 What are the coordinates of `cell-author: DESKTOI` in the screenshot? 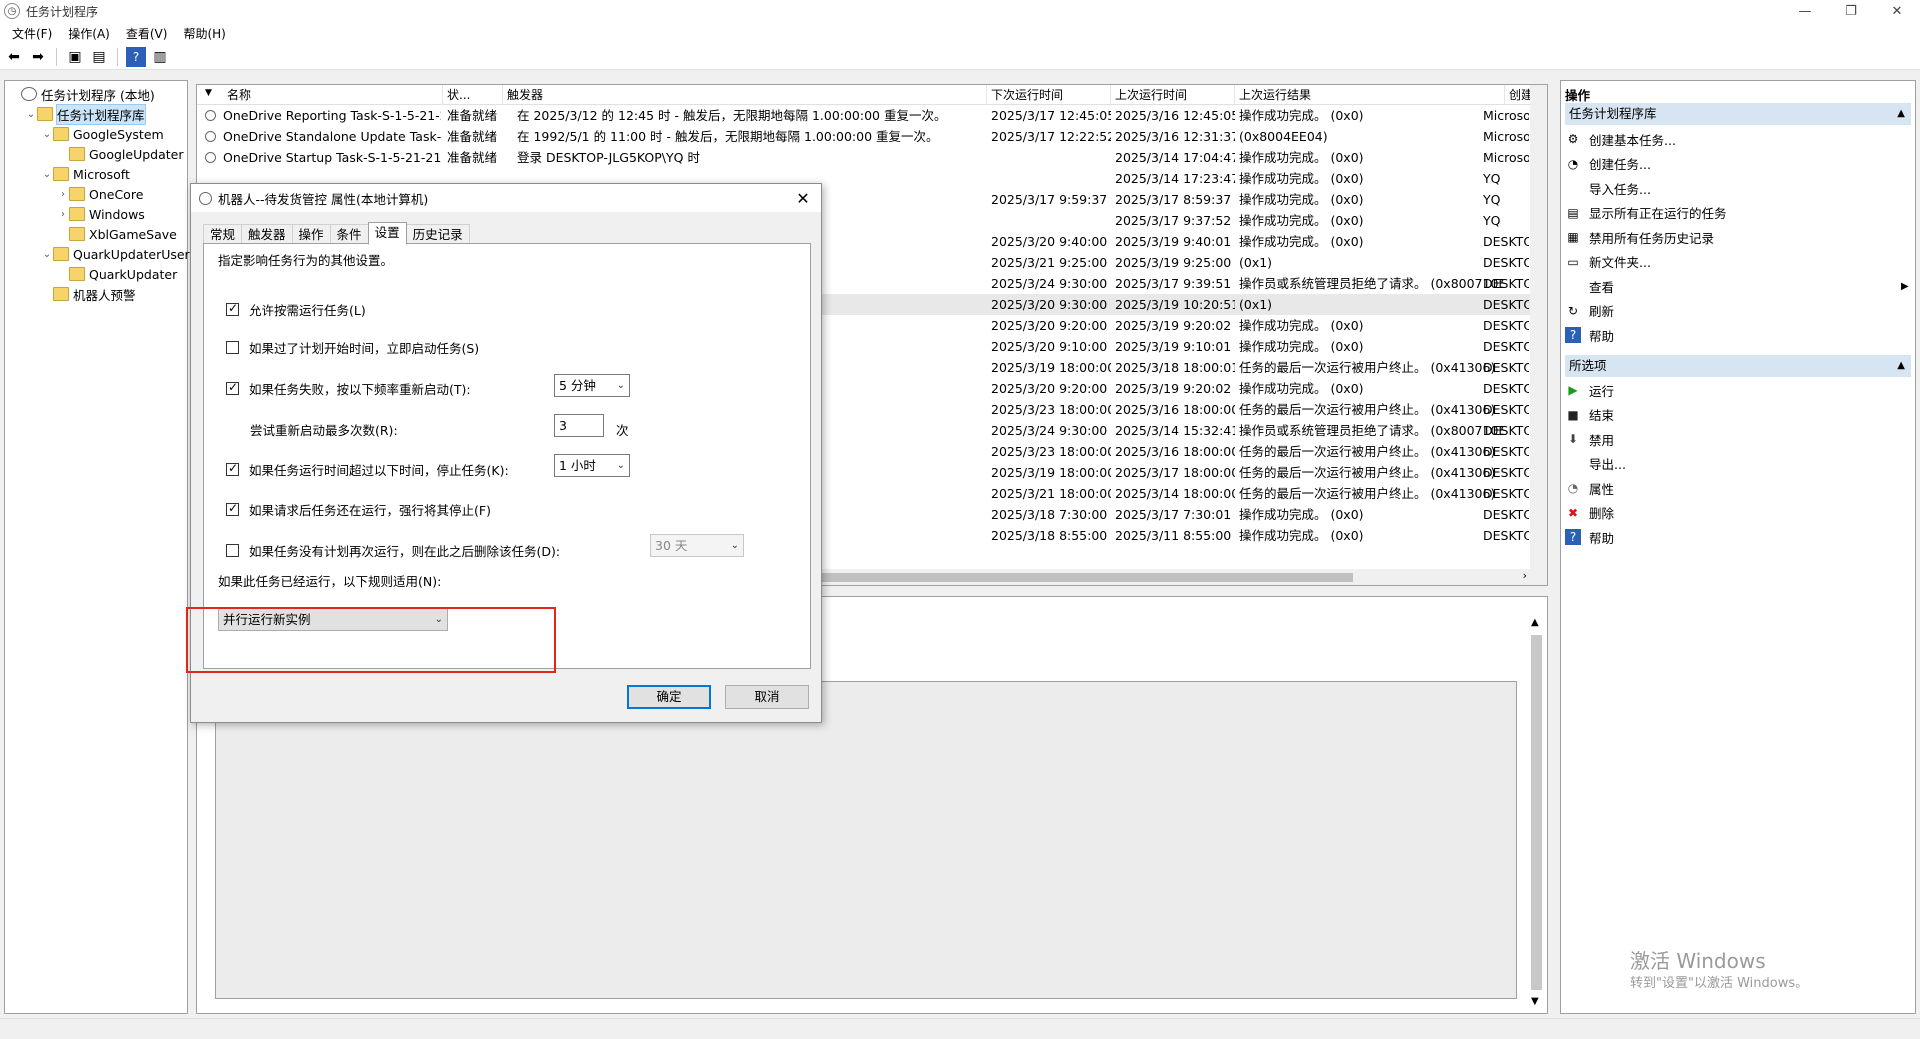 It's located at (1506, 430).